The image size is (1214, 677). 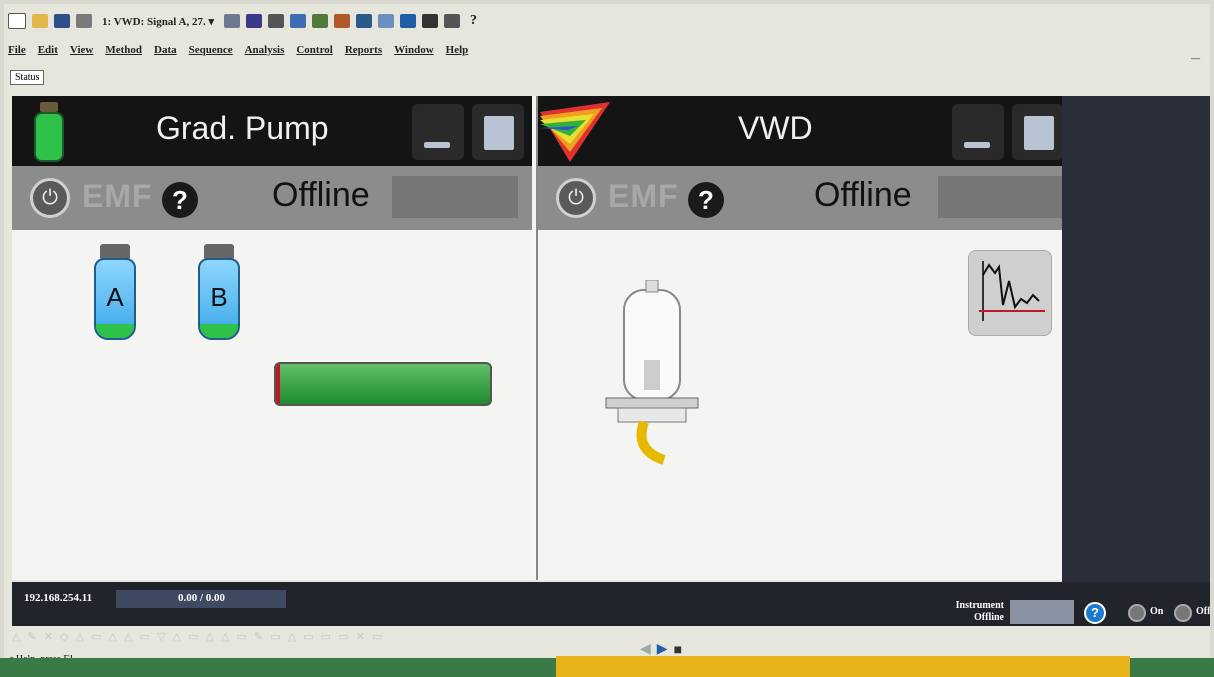 I want to click on vwd-status-indicator, so click(x=1001, y=197).